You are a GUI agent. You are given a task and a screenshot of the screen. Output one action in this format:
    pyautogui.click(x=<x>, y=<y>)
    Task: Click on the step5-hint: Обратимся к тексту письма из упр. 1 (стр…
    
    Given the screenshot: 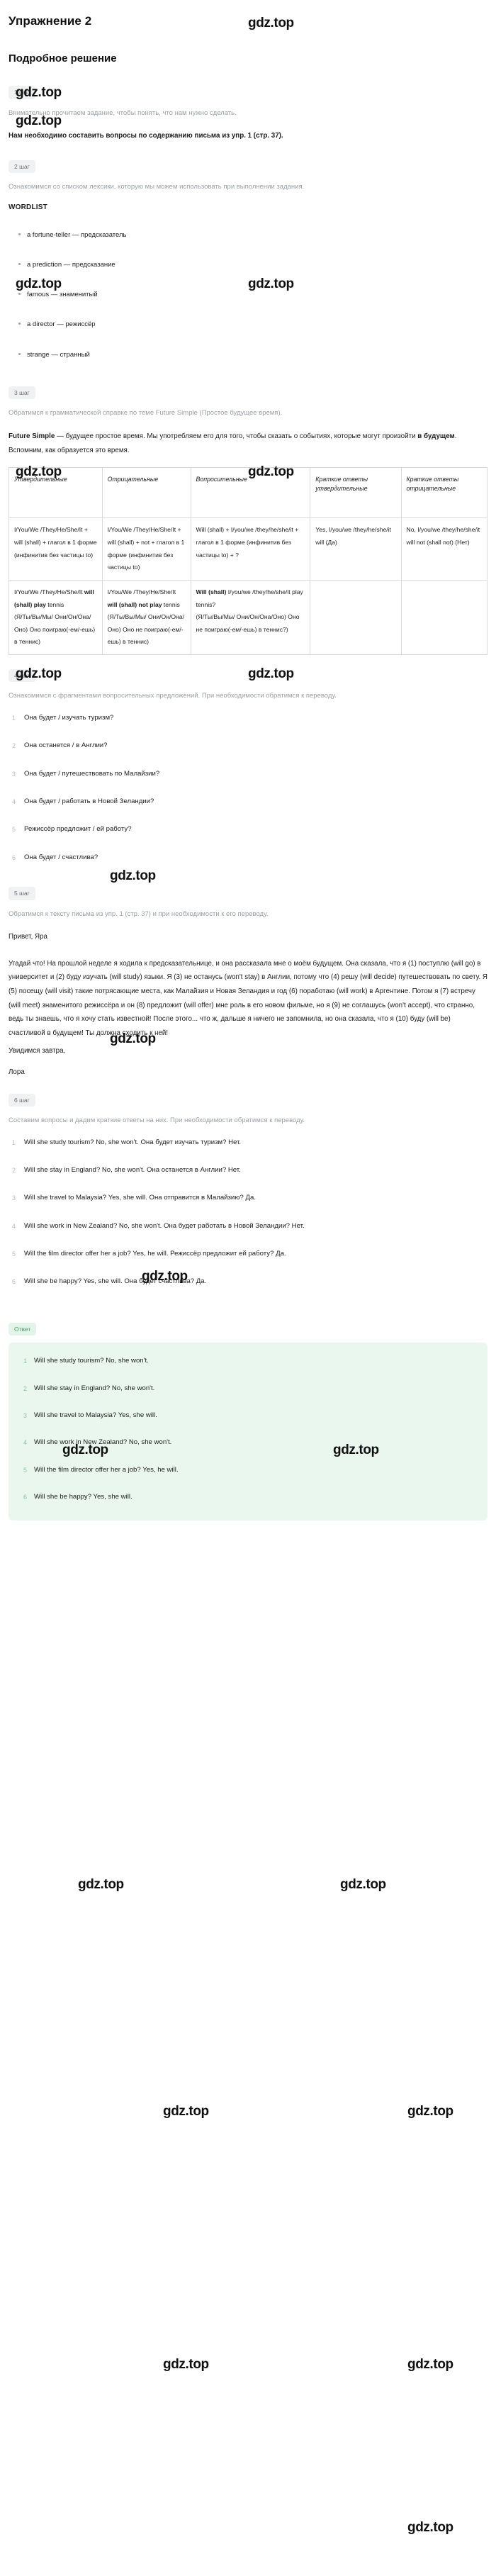 What is the action you would take?
    pyautogui.click(x=139, y=913)
    